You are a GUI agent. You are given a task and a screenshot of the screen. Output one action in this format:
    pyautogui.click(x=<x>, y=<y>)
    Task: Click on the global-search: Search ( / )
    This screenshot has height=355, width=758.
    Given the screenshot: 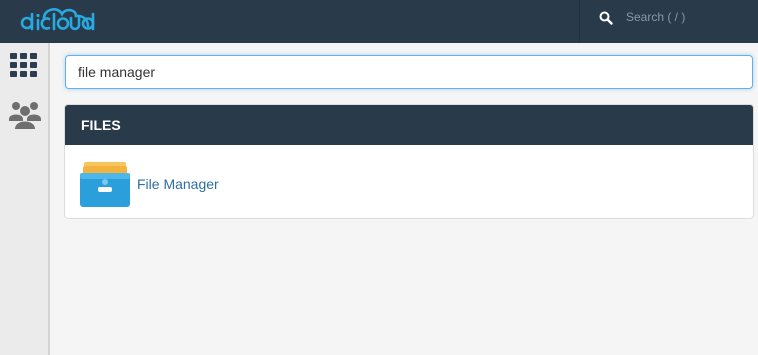 What is the action you would take?
    pyautogui.click(x=668, y=21)
    